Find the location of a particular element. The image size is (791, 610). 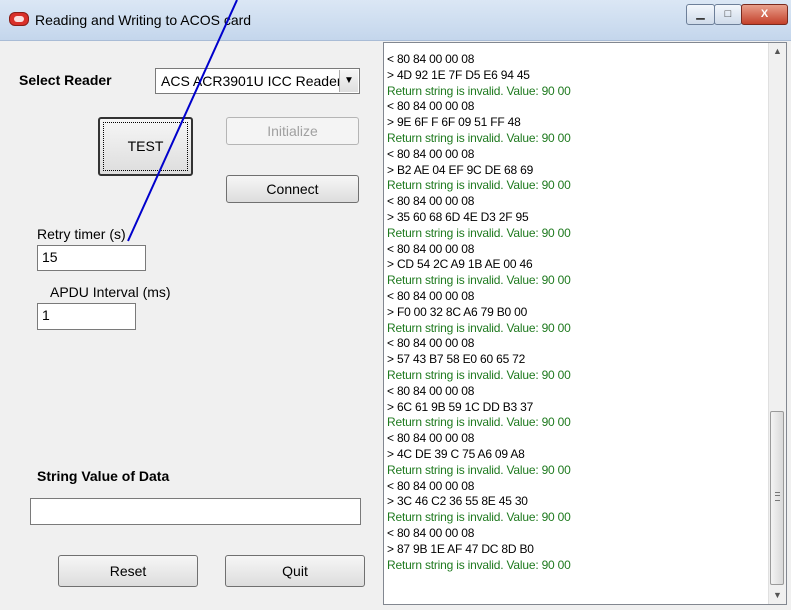

apdu-interval-input: 1 is located at coordinates (86, 316).